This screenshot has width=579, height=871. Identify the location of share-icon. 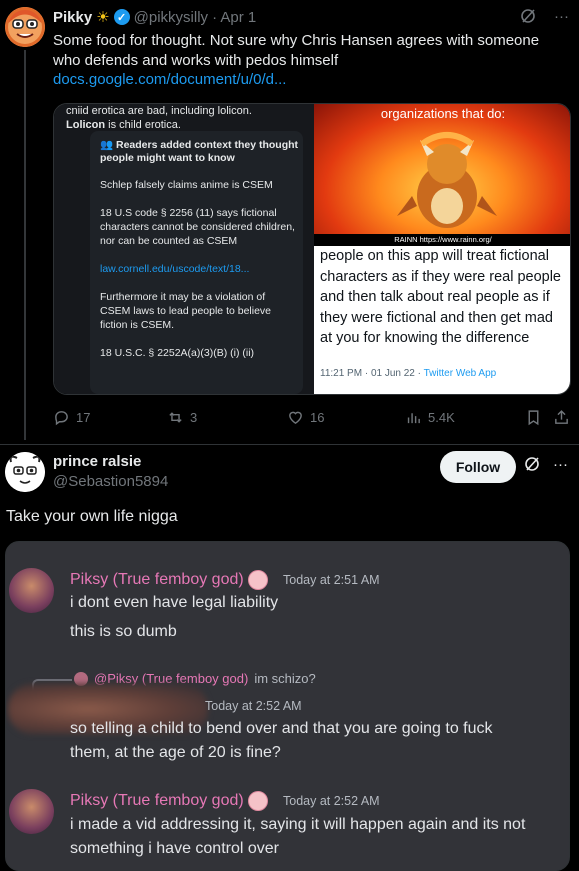
(561, 417).